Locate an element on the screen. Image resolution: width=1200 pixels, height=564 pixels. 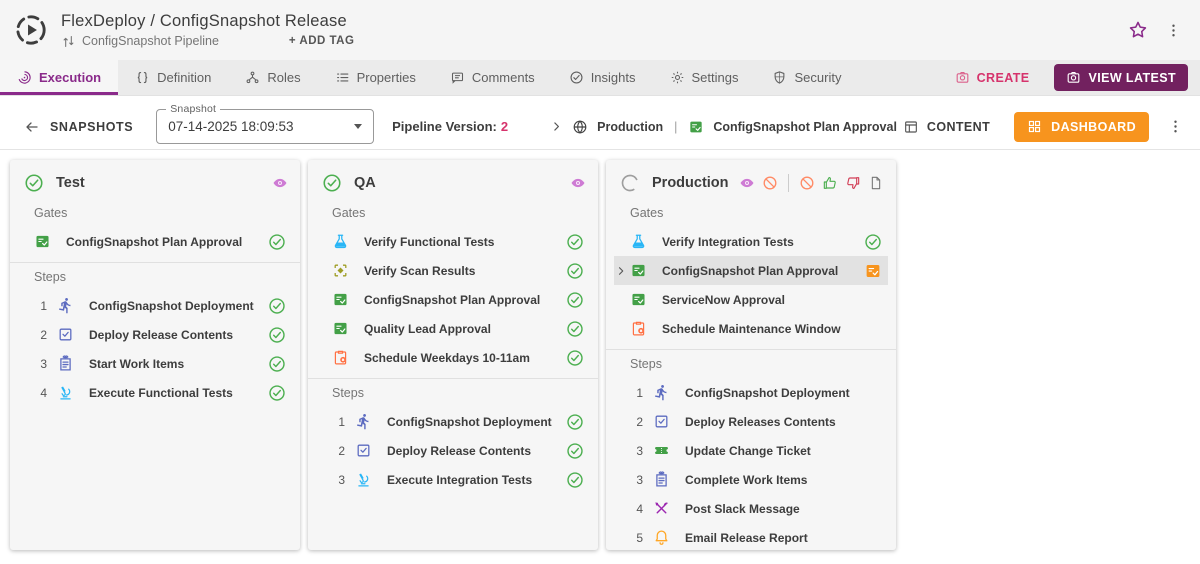
content-button: CONTENT is located at coordinates (946, 127).